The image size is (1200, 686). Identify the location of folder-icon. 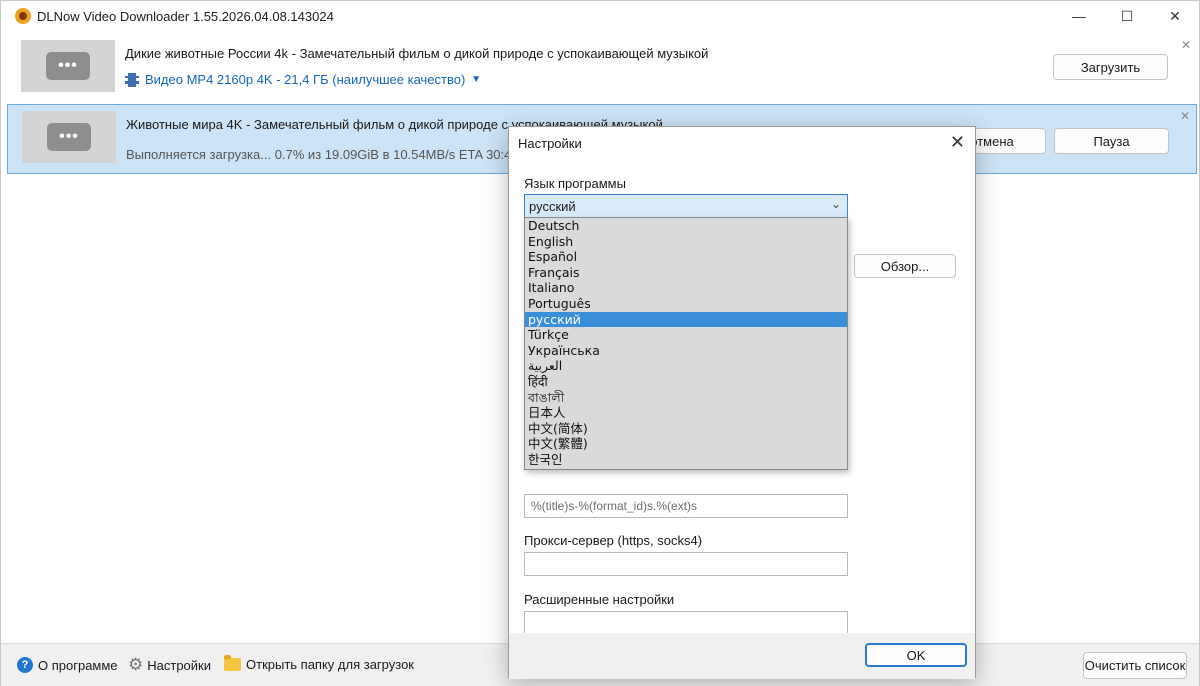
(232, 663).